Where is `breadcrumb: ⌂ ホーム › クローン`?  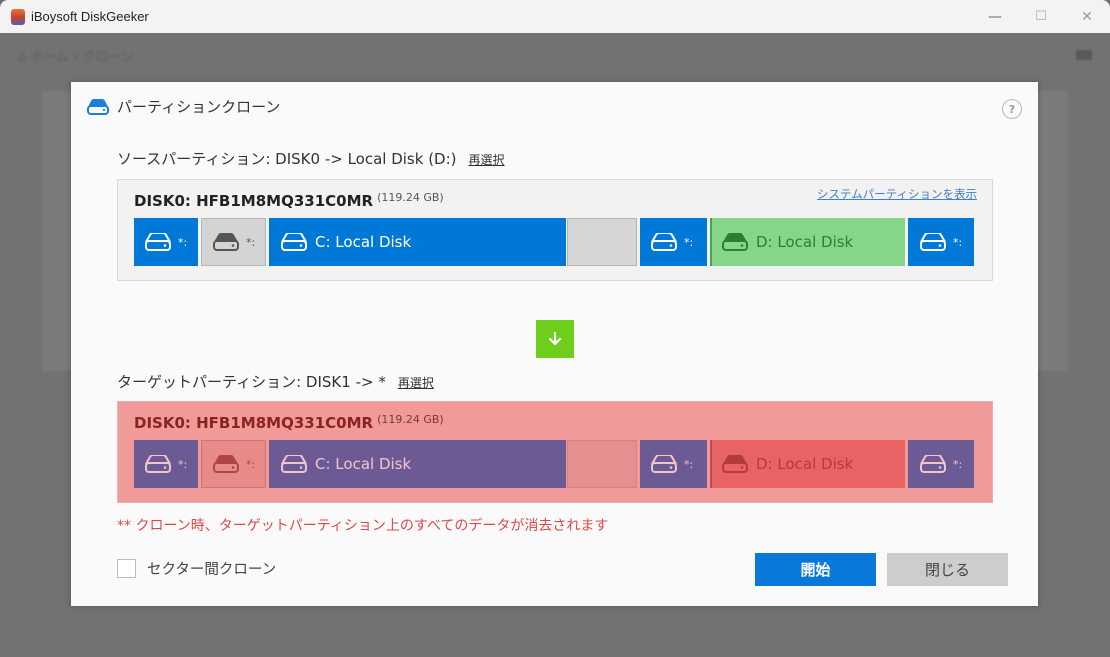
breadcrumb: ⌂ ホーム › クローン is located at coordinates (76, 57).